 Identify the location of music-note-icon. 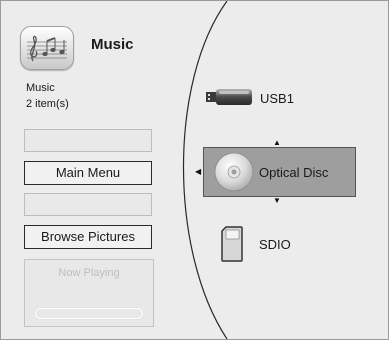
(47, 48).